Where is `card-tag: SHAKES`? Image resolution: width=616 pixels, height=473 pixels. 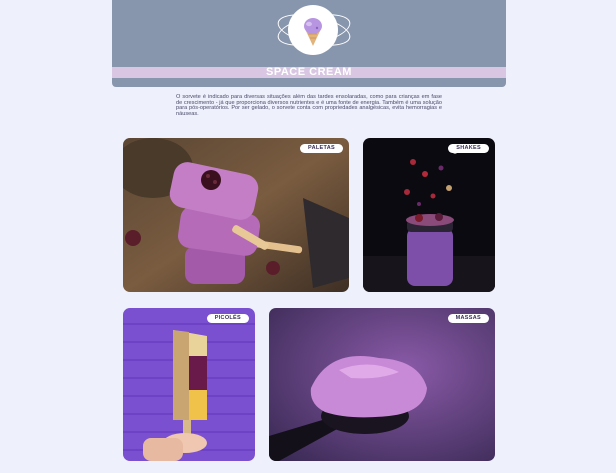 card-tag: SHAKES is located at coordinates (468, 148).